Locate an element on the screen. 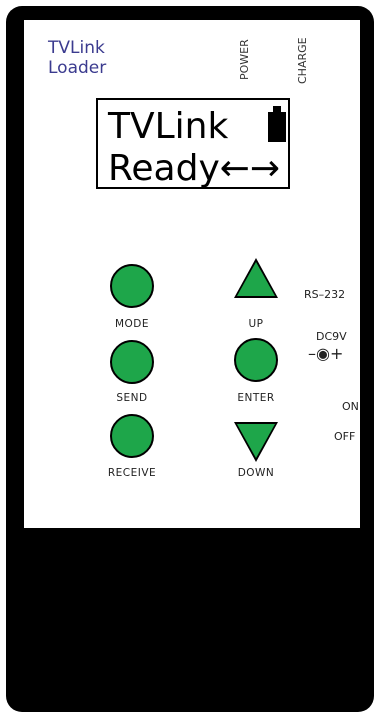  brand-line-1: TVLink is located at coordinates (76, 48).